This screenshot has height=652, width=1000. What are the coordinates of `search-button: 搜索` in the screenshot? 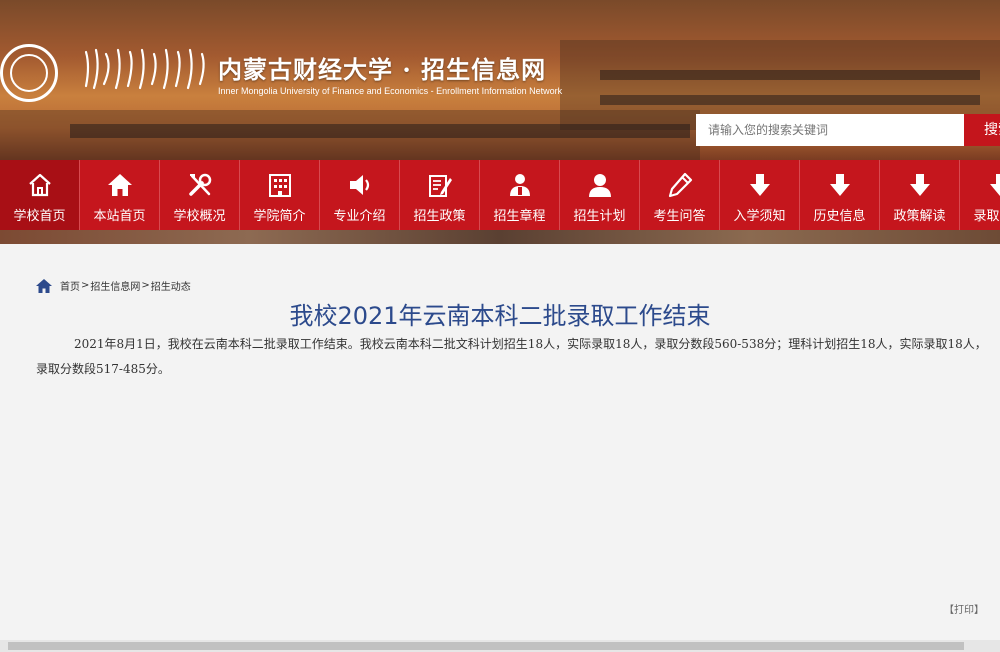 It's located at (982, 130).